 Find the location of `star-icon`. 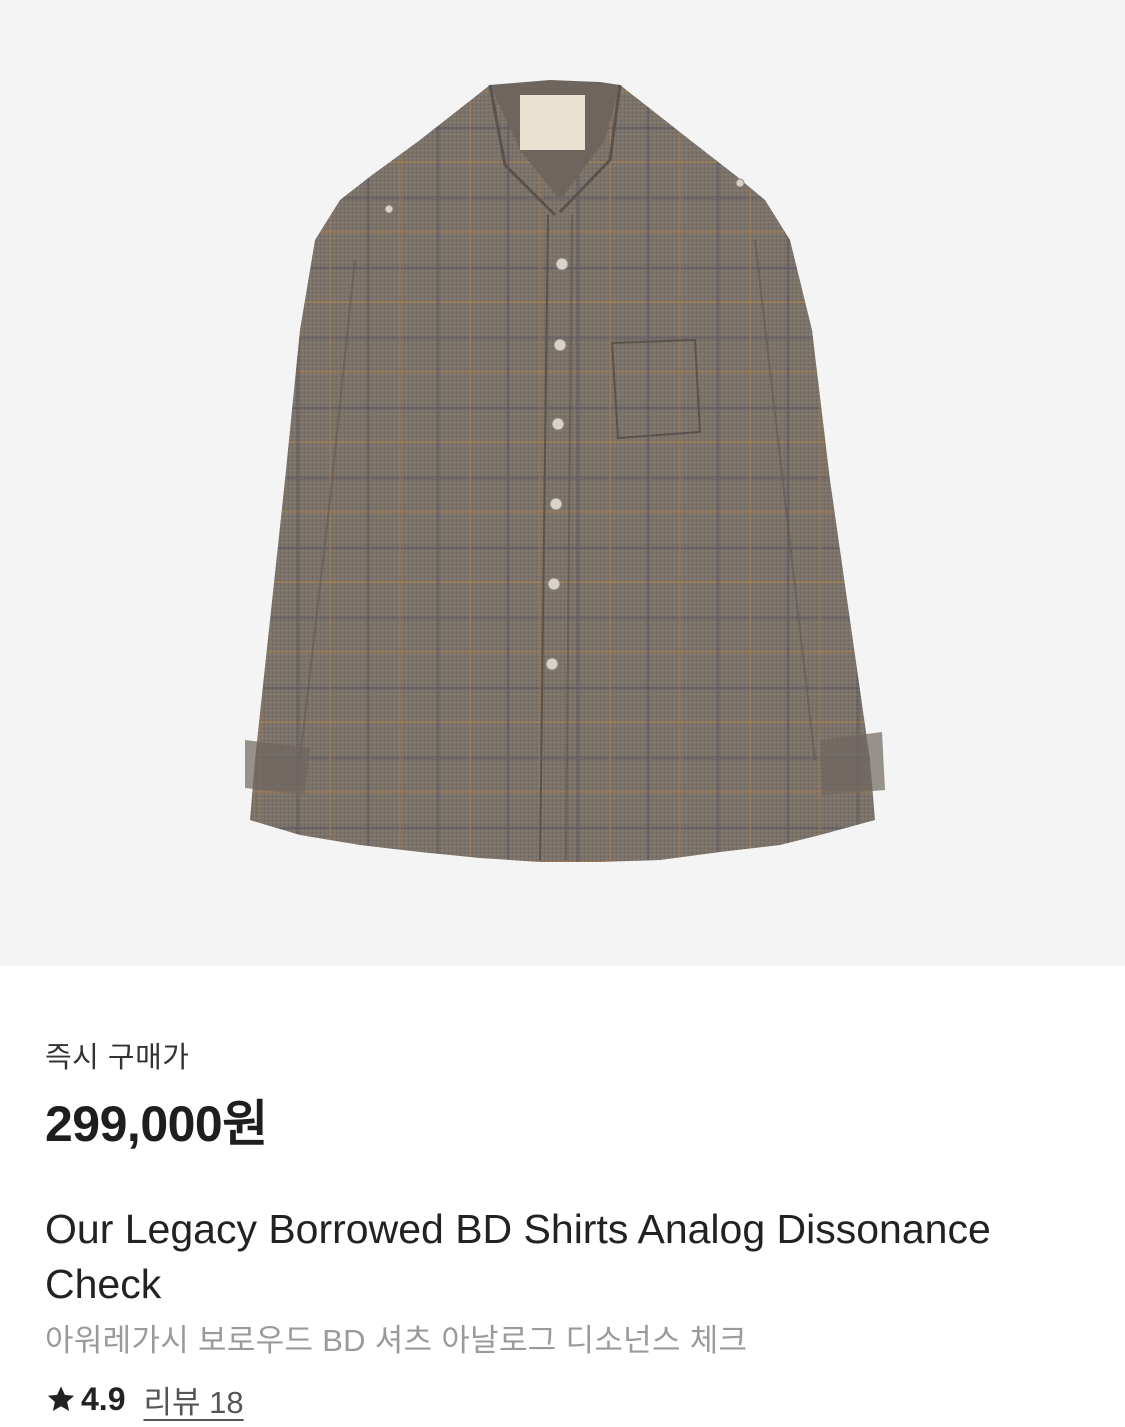

star-icon is located at coordinates (61, 1398).